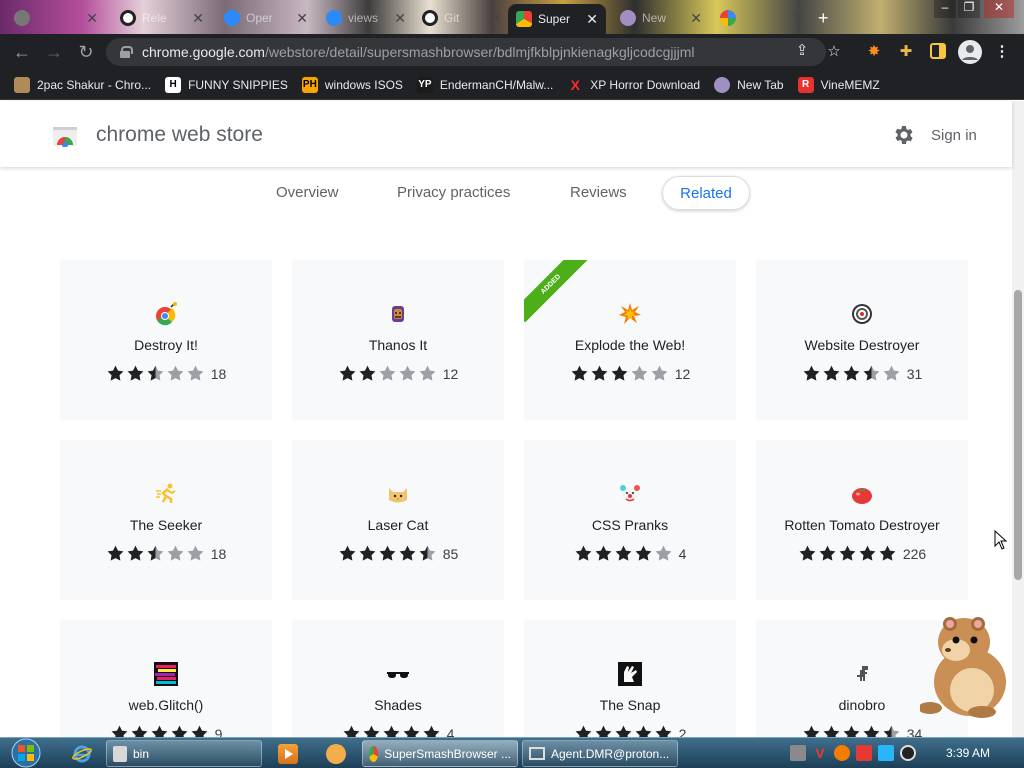  Describe the element at coordinates (126, 52) in the screenshot. I see `lock-icon` at that location.